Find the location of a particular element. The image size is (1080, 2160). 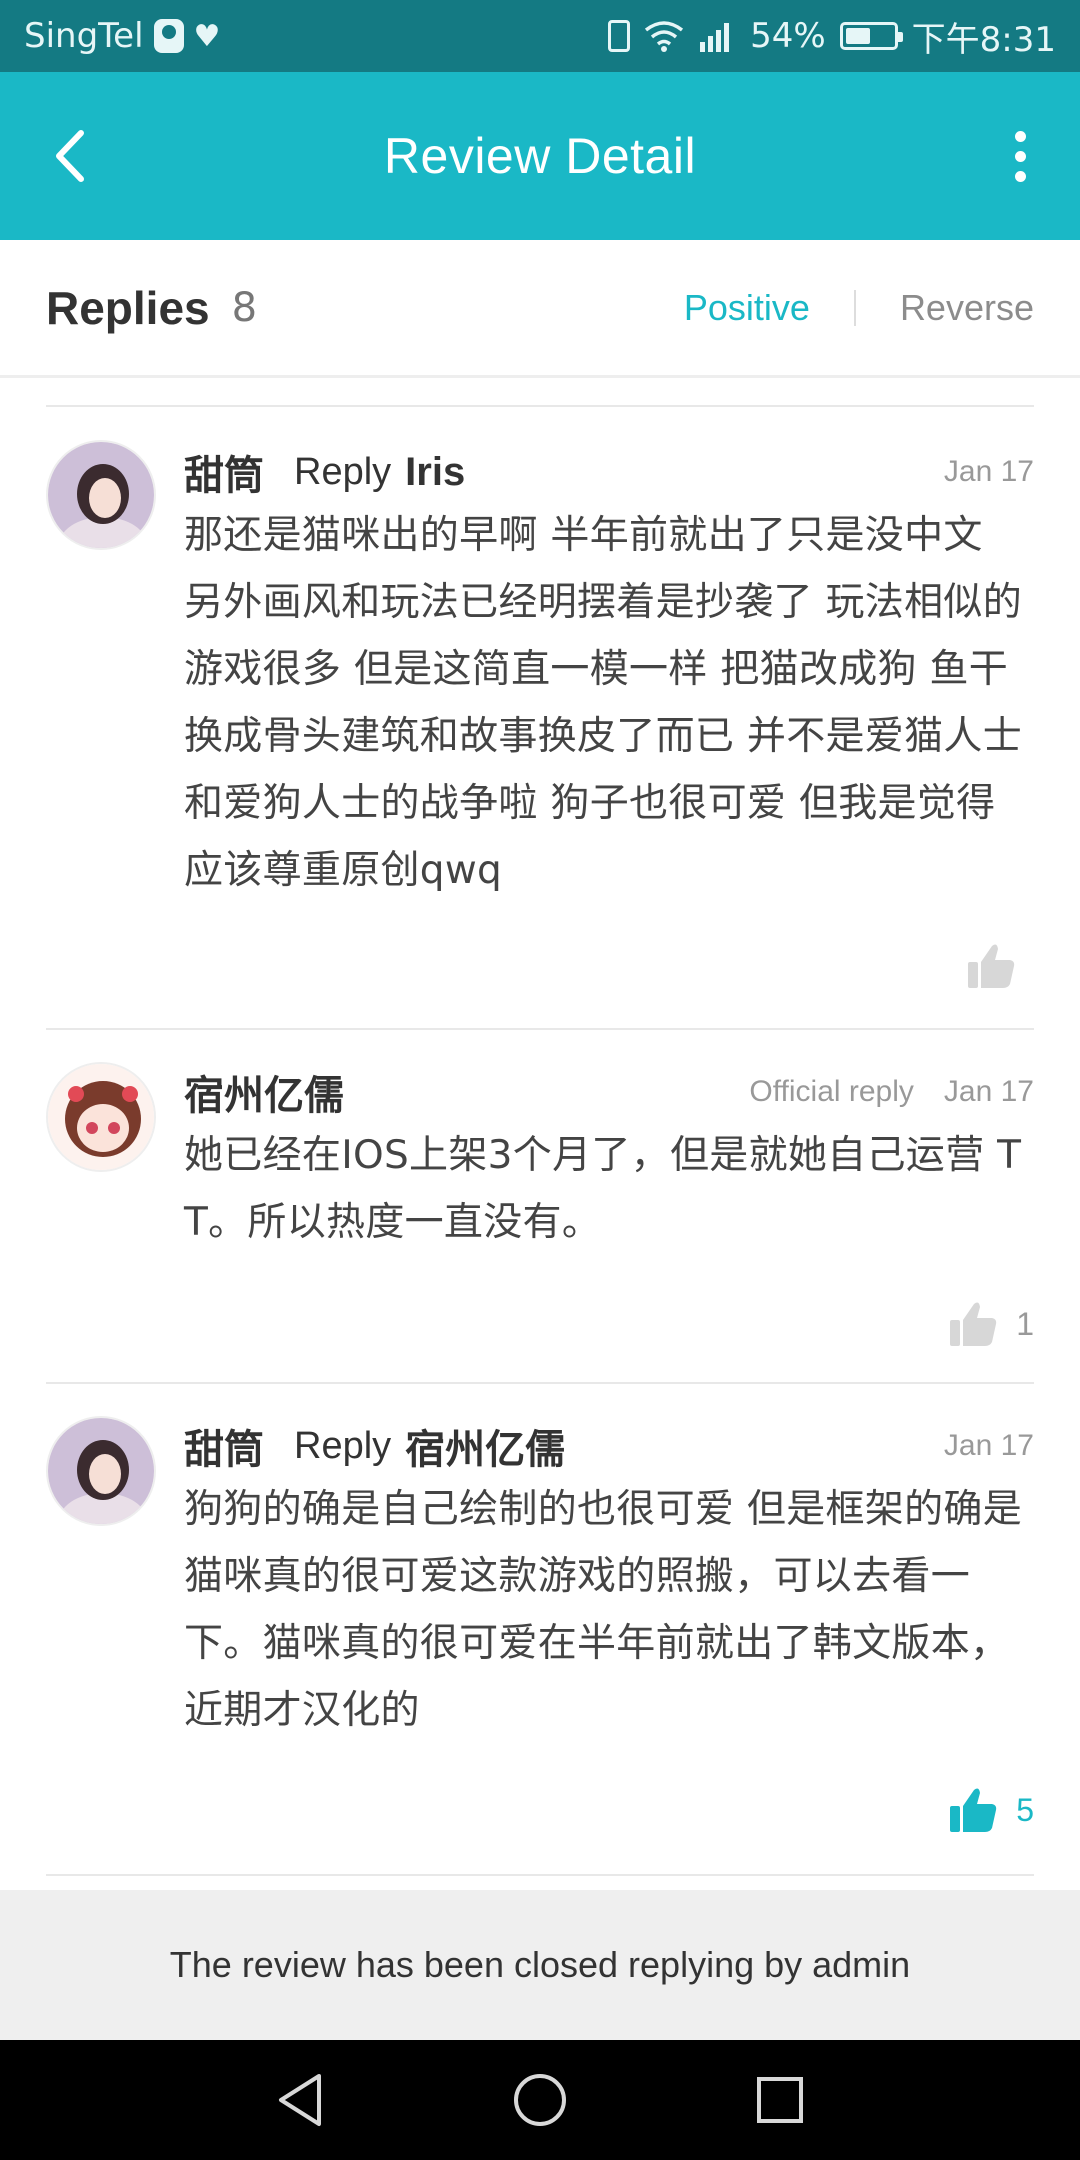

system-nav-bar is located at coordinates (540, 2100).